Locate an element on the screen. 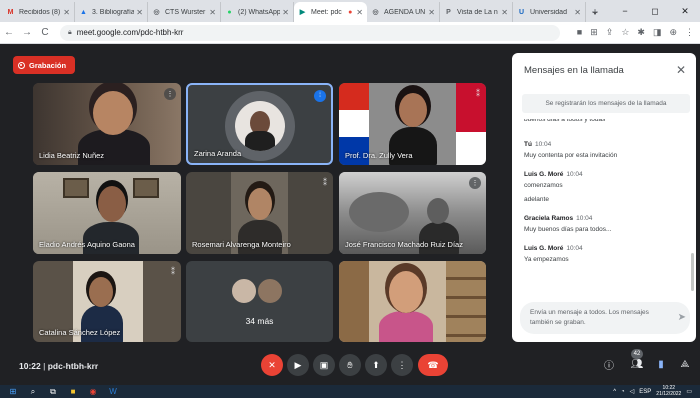 This screenshot has width=700, height=398. star-icon: ☆ is located at coordinates (625, 32).